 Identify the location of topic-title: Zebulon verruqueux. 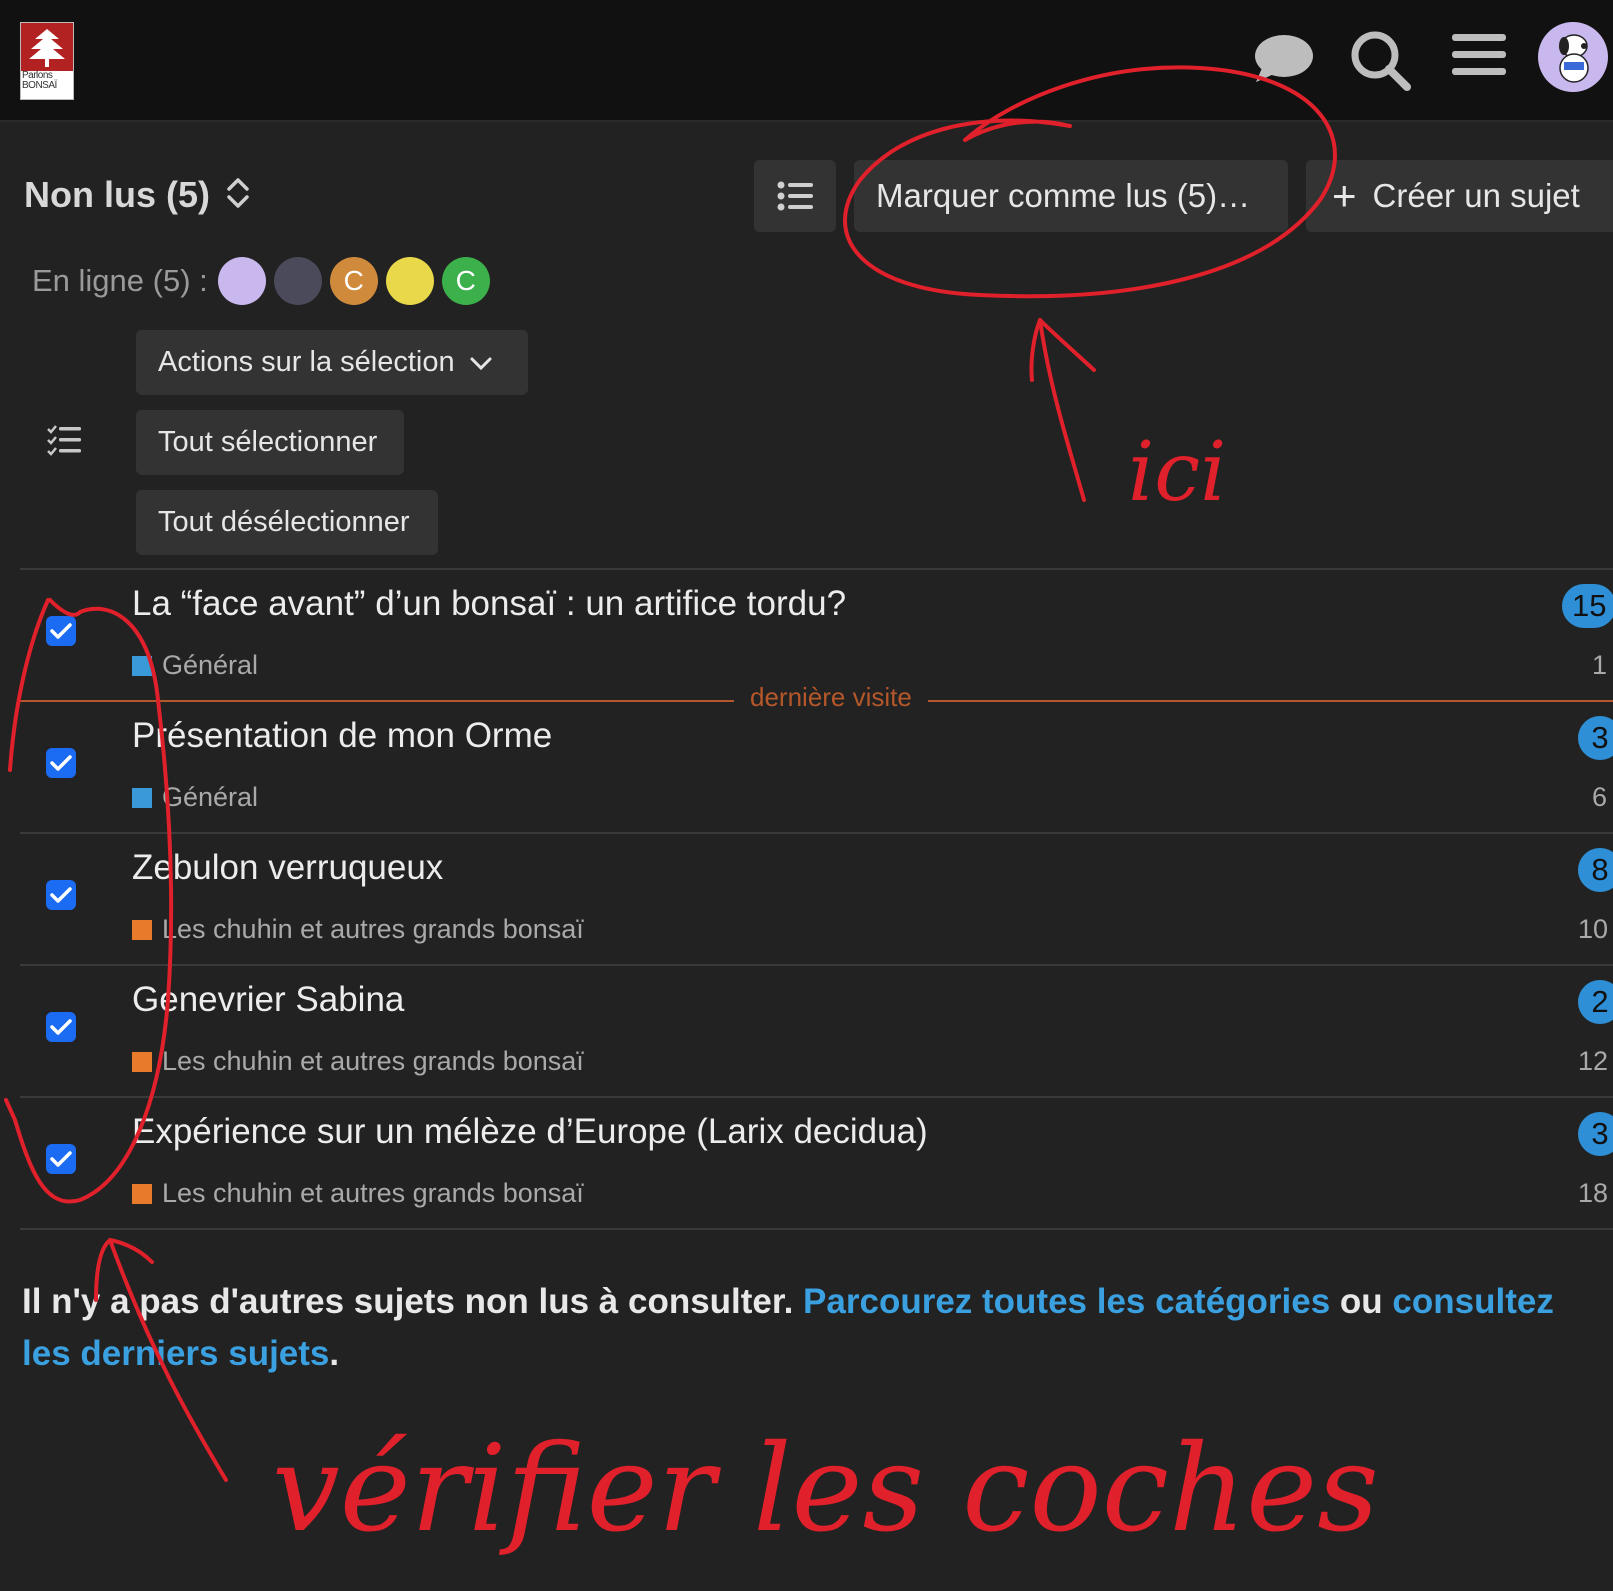
(287, 868).